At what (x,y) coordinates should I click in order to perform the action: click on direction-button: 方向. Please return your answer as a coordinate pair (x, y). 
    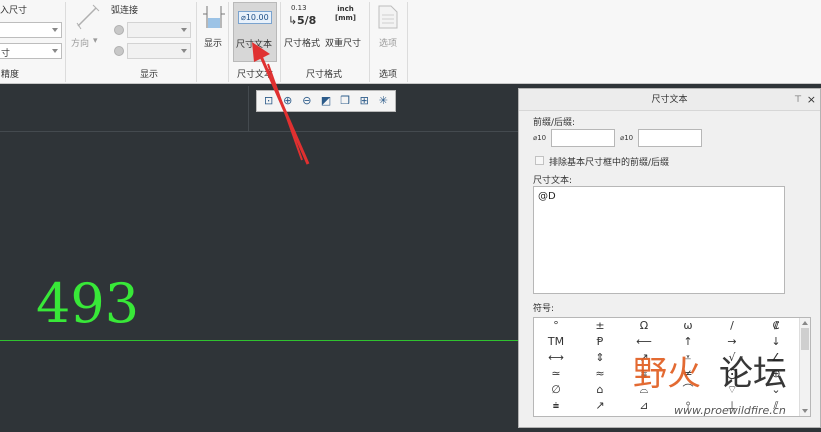
    Looking at the image, I should click on (80, 42).